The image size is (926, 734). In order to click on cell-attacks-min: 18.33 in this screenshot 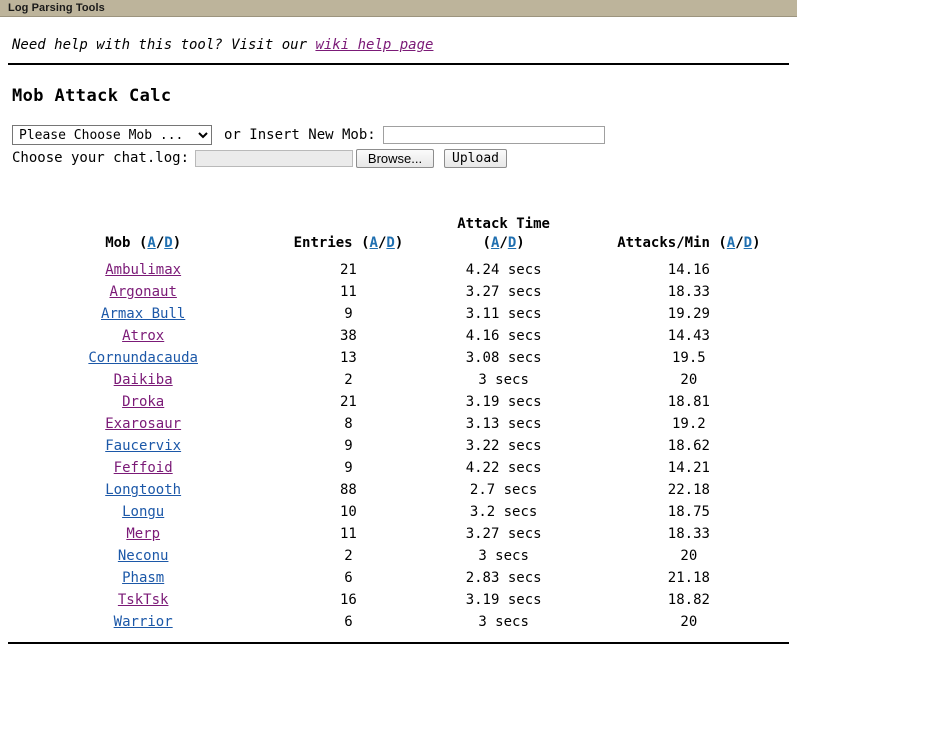, I will do `click(688, 292)`.